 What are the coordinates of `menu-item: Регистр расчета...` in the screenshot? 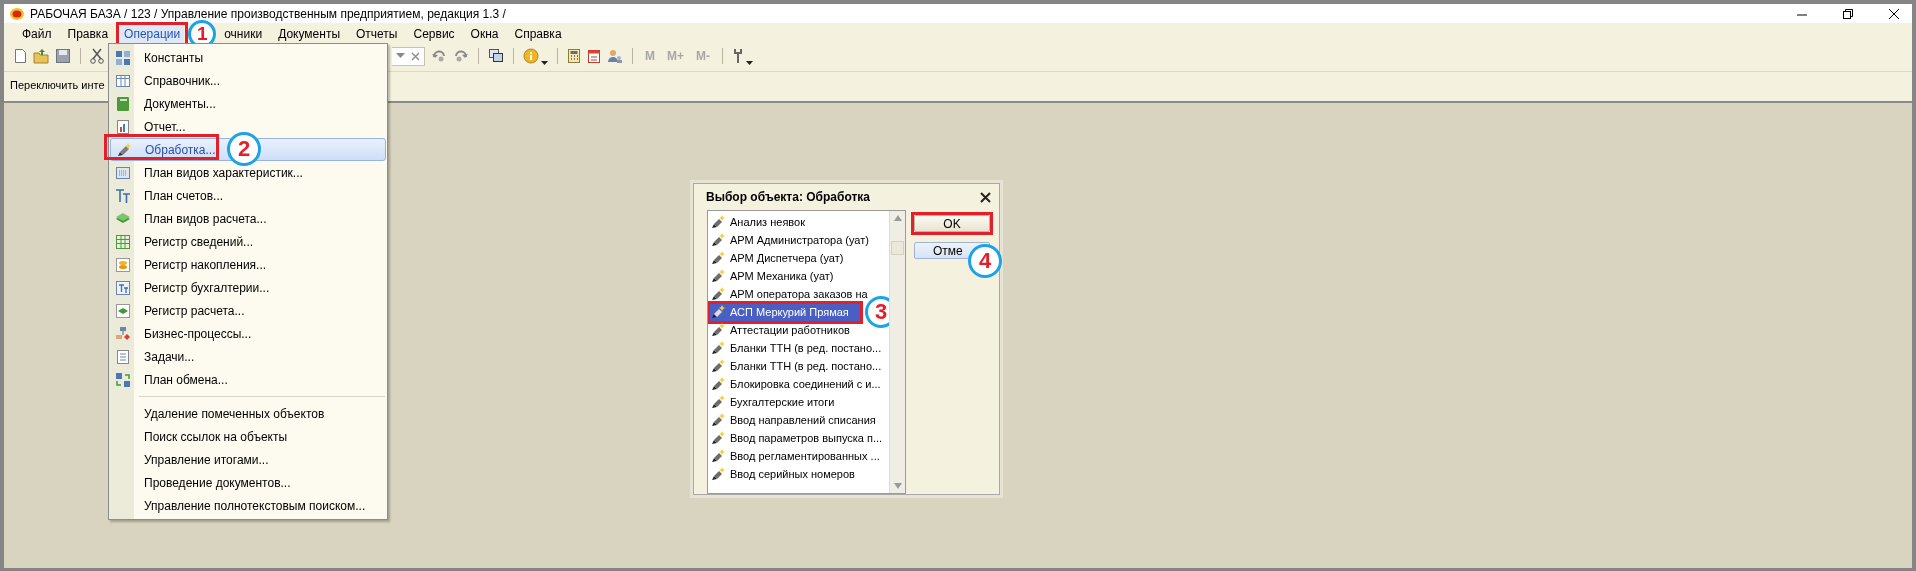 It's located at (248, 310).